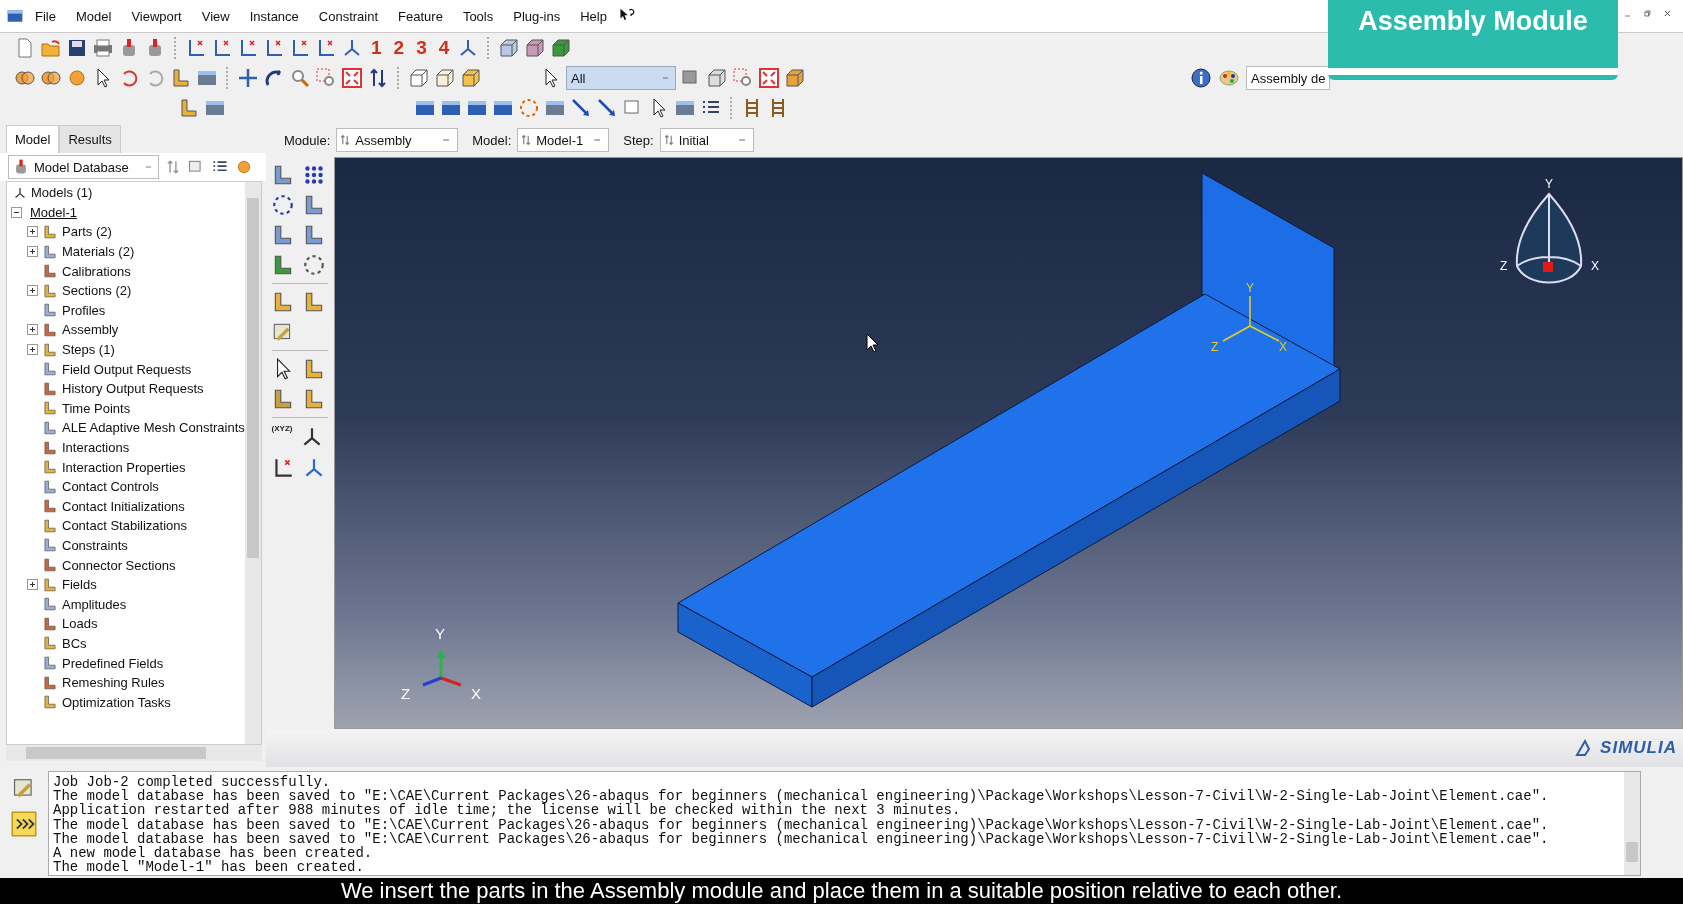 Image resolution: width=1683 pixels, height=904 pixels. I want to click on menu-item: View, so click(215, 16).